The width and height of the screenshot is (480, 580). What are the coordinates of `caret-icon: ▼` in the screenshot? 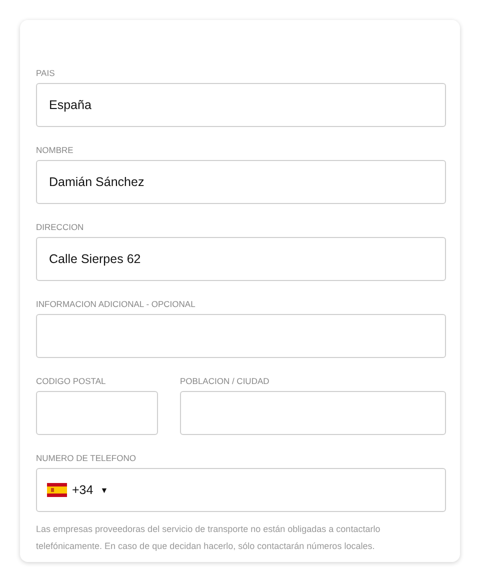 It's located at (104, 490).